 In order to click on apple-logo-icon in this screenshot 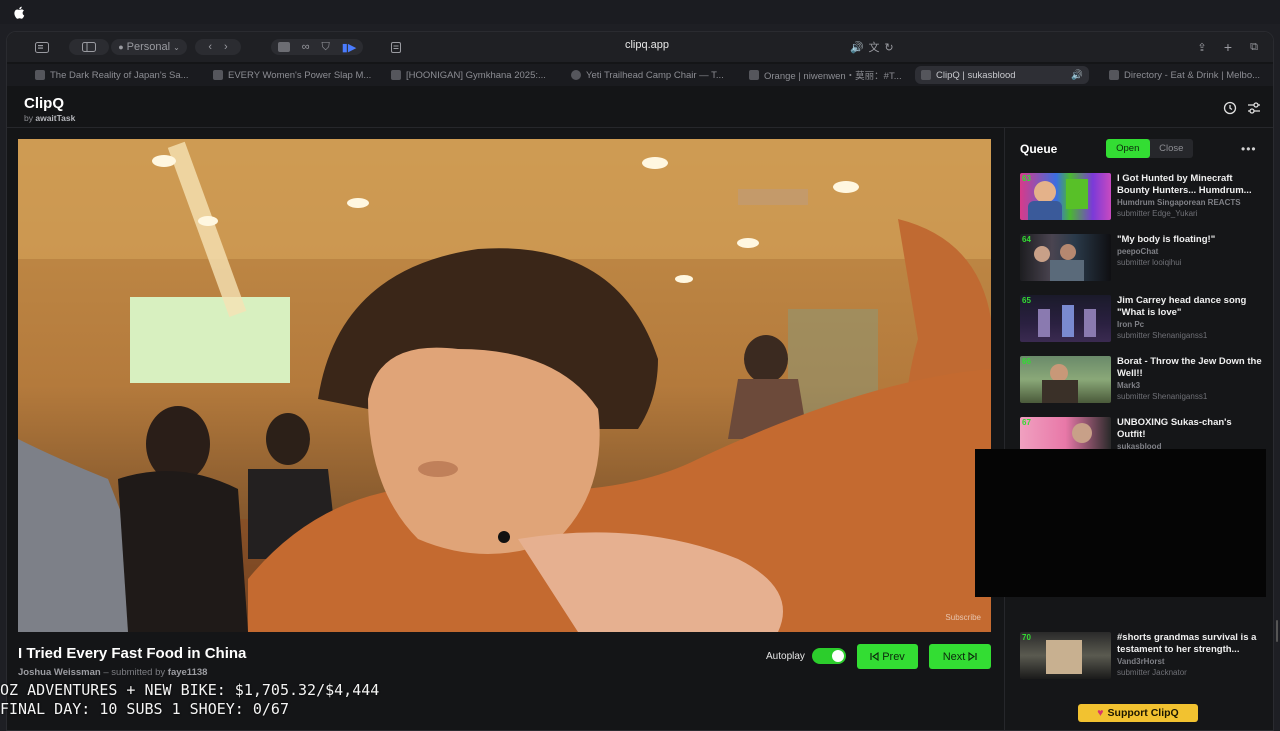, I will do `click(19, 12)`.